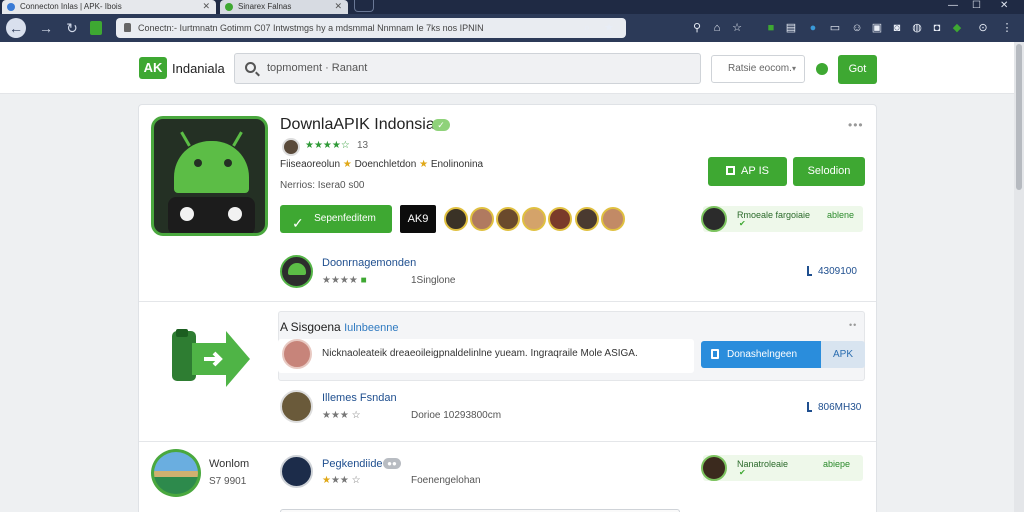 This screenshot has width=1024, height=512. Describe the element at coordinates (793, 68) in the screenshot. I see `chevron-down-icon: ▾` at that location.